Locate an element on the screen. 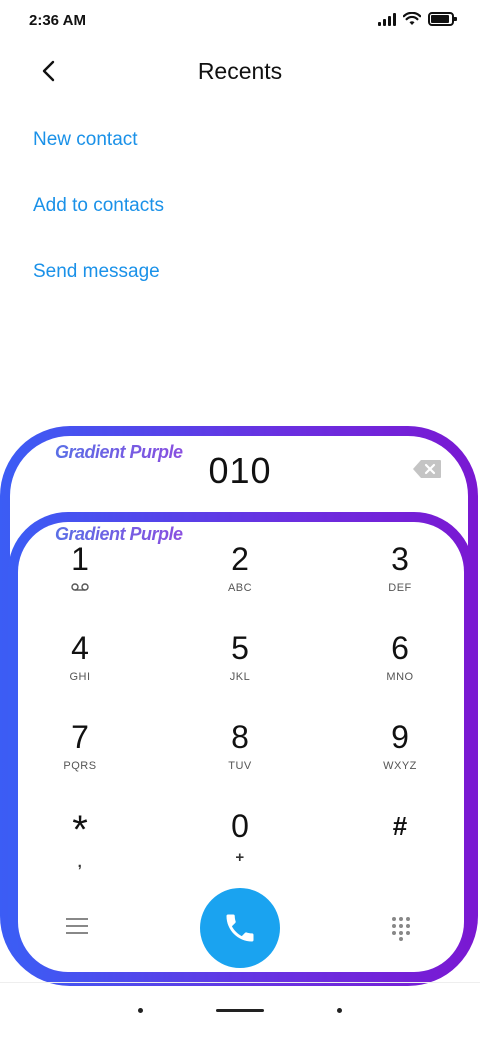  key-2: 2 ABC is located at coordinates (240, 578).